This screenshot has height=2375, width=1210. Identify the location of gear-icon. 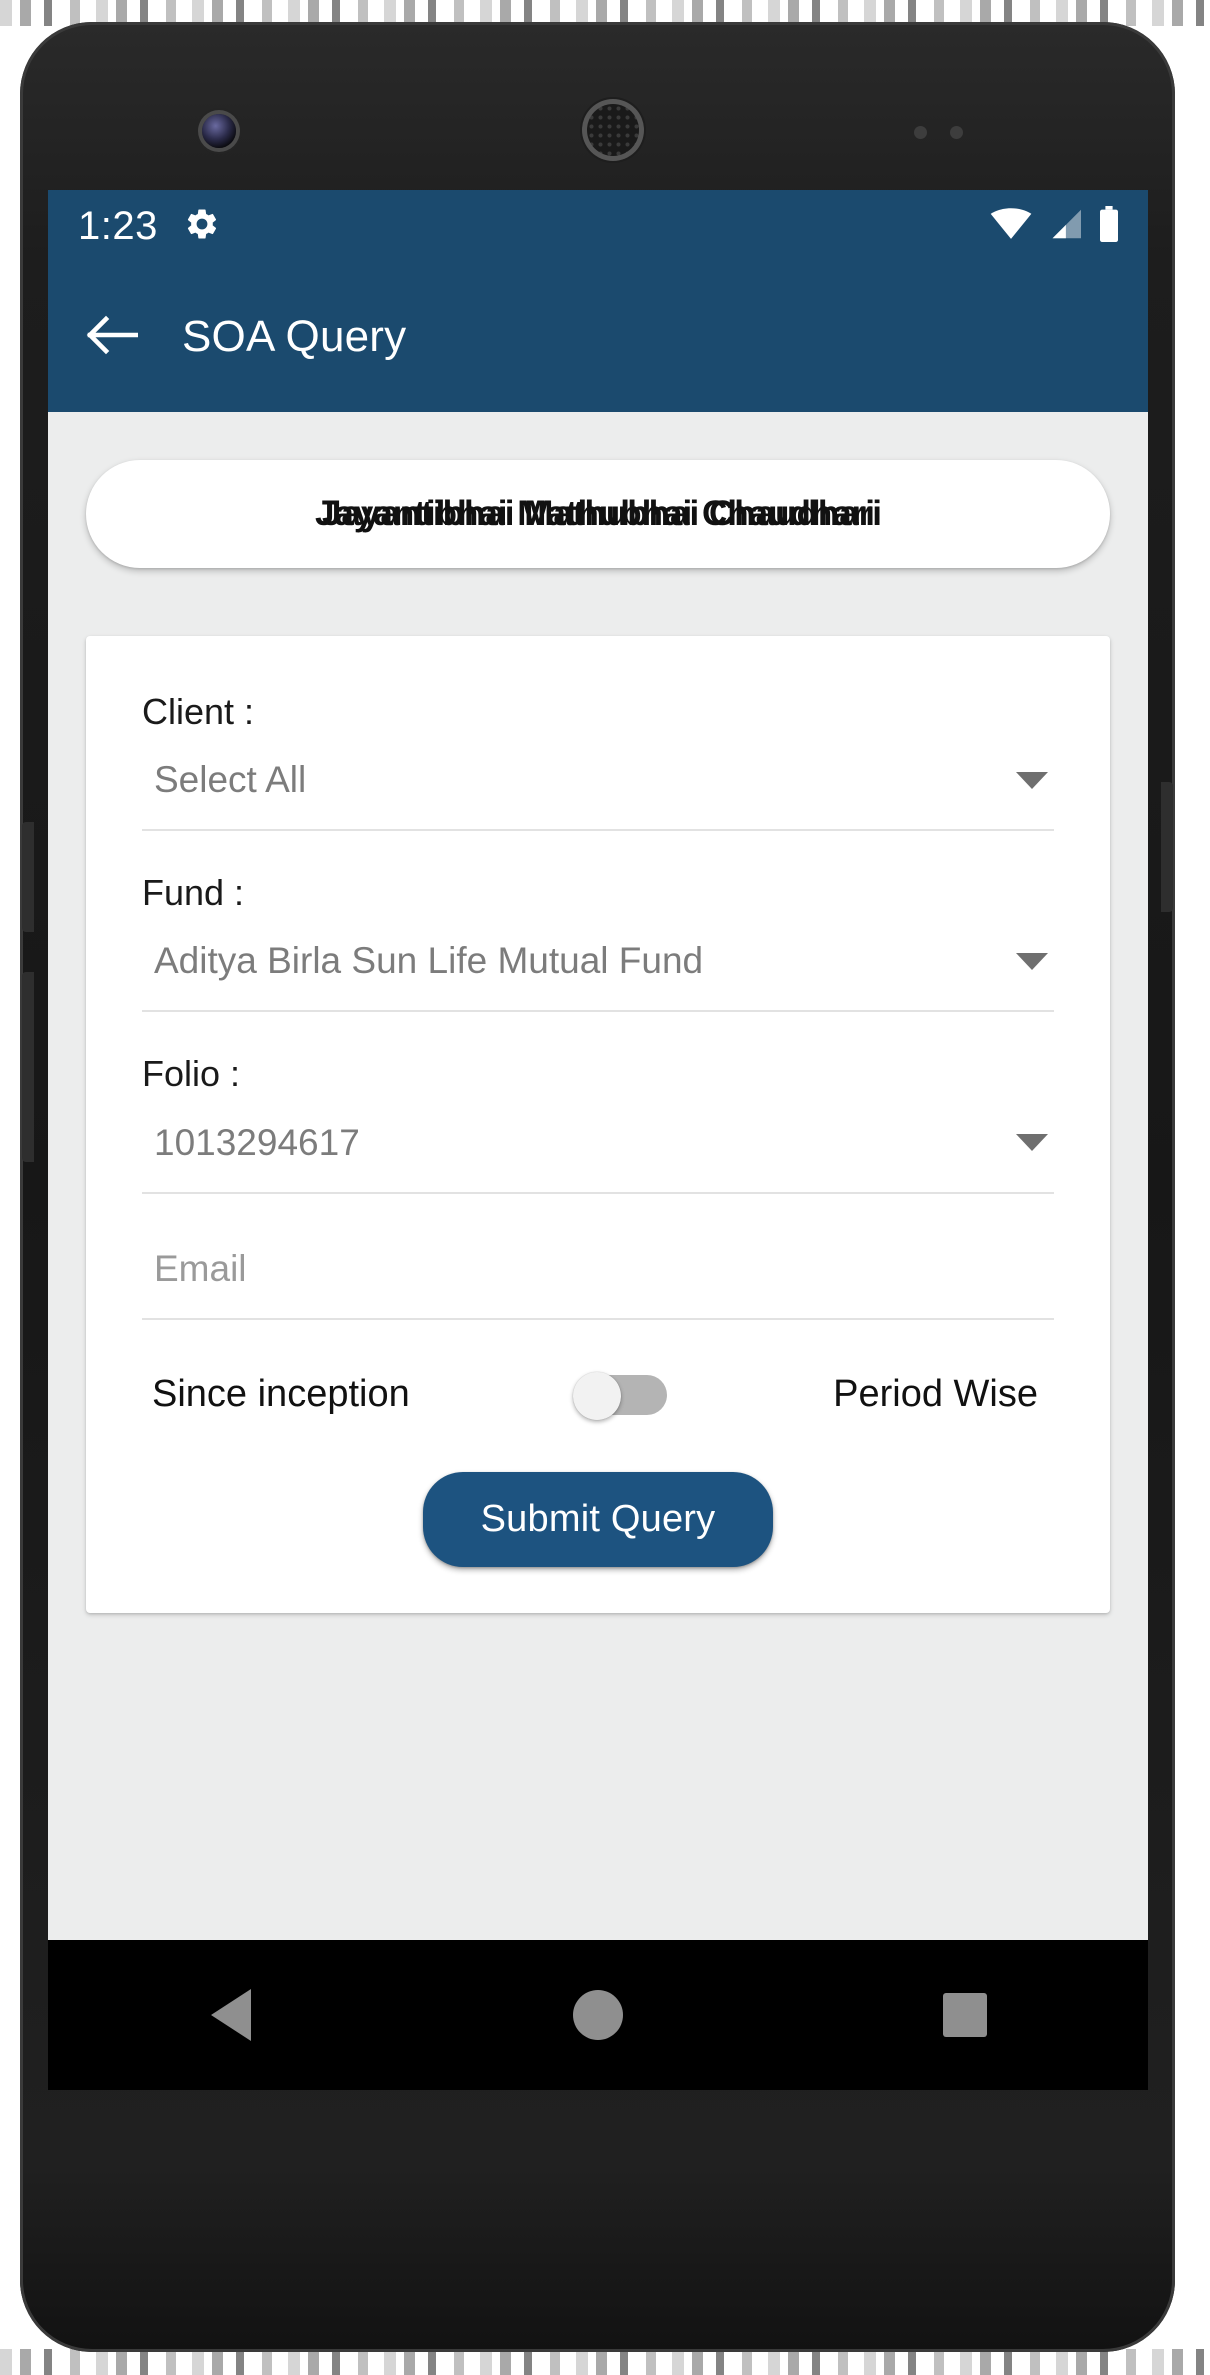
(202, 226).